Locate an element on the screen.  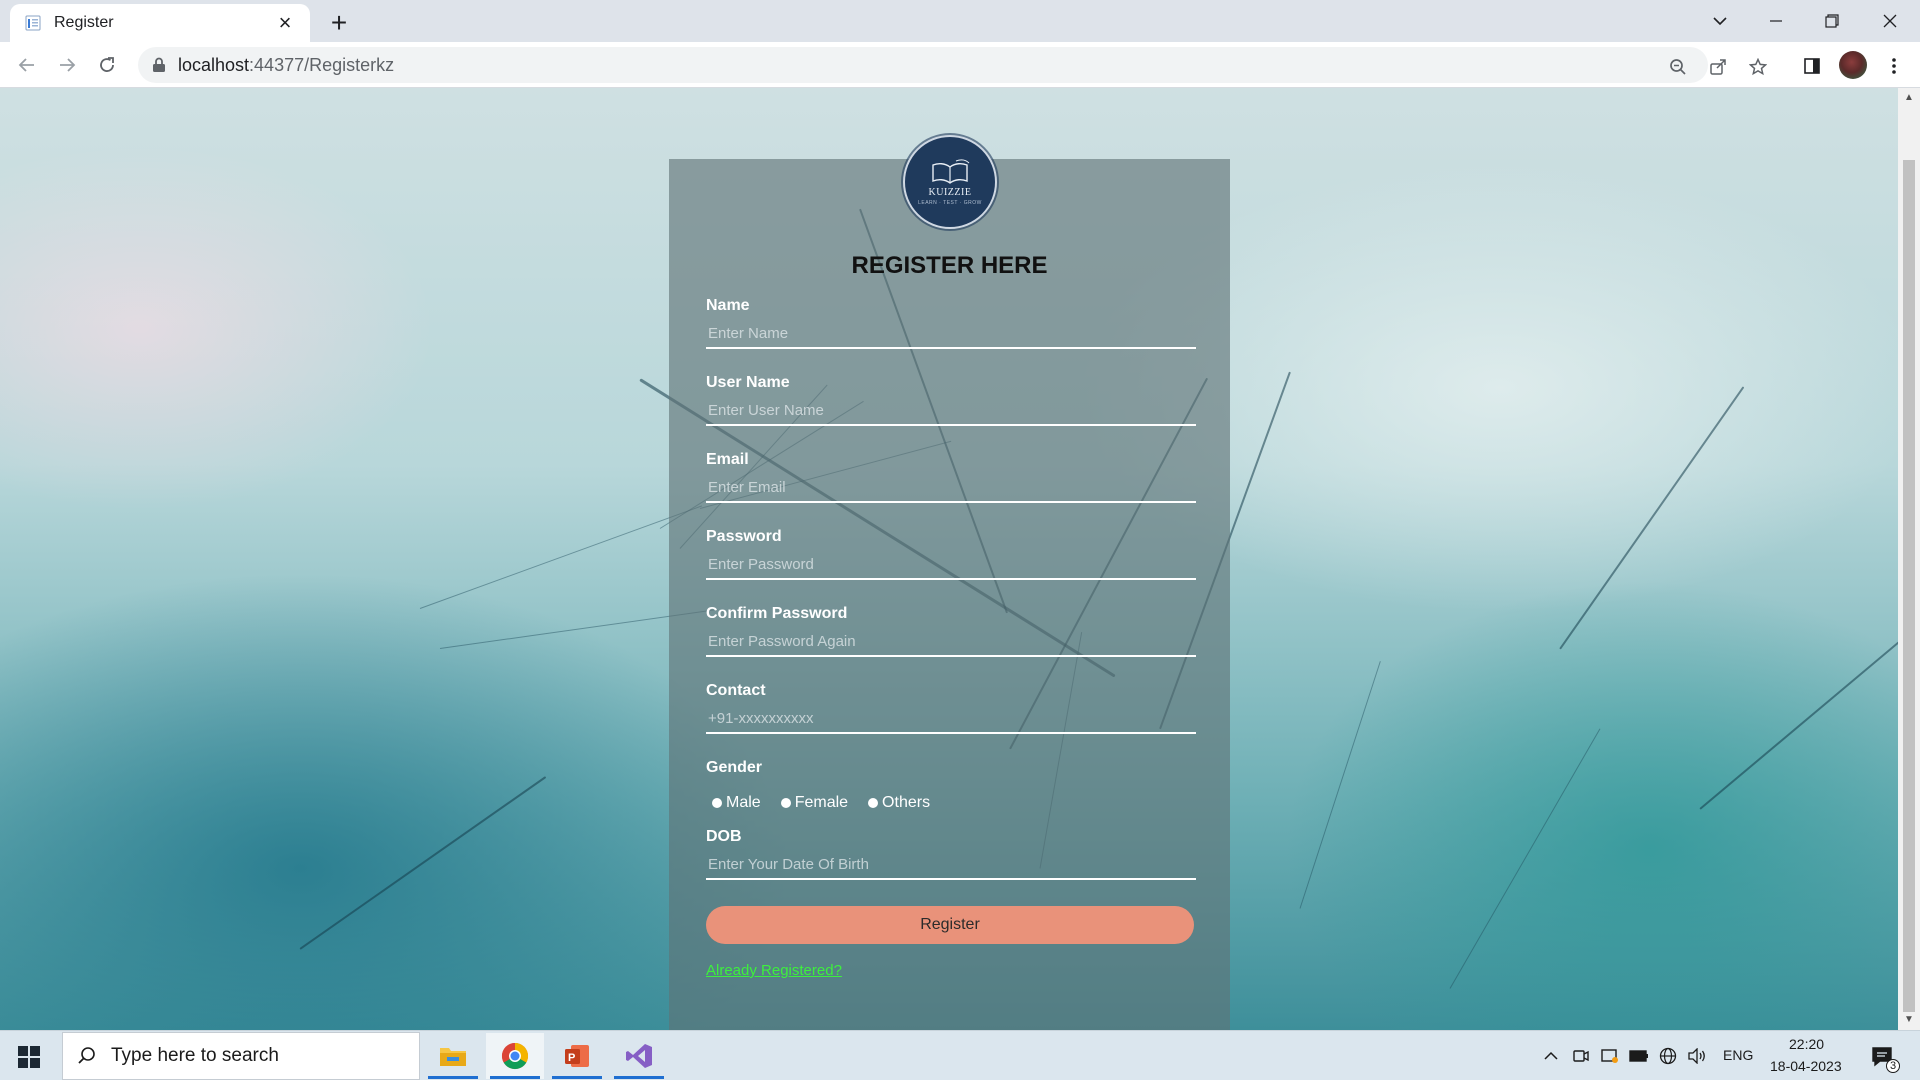
battery-icon is located at coordinates (1639, 1056).